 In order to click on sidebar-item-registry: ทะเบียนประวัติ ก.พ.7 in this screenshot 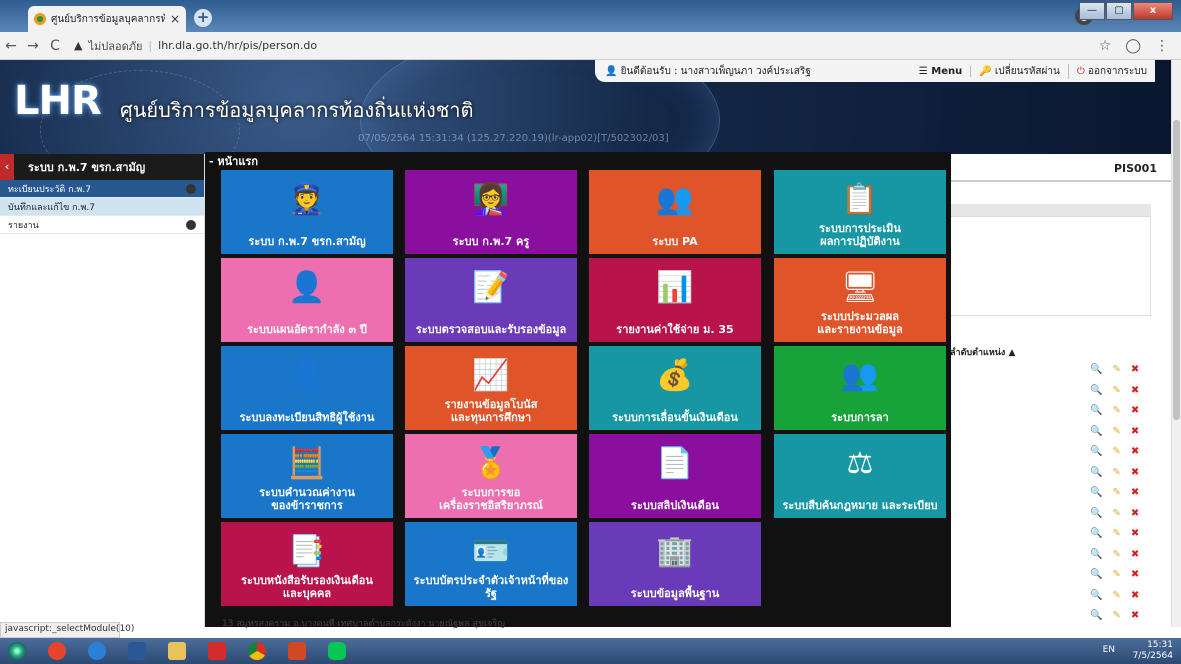, I will do `click(102, 189)`.